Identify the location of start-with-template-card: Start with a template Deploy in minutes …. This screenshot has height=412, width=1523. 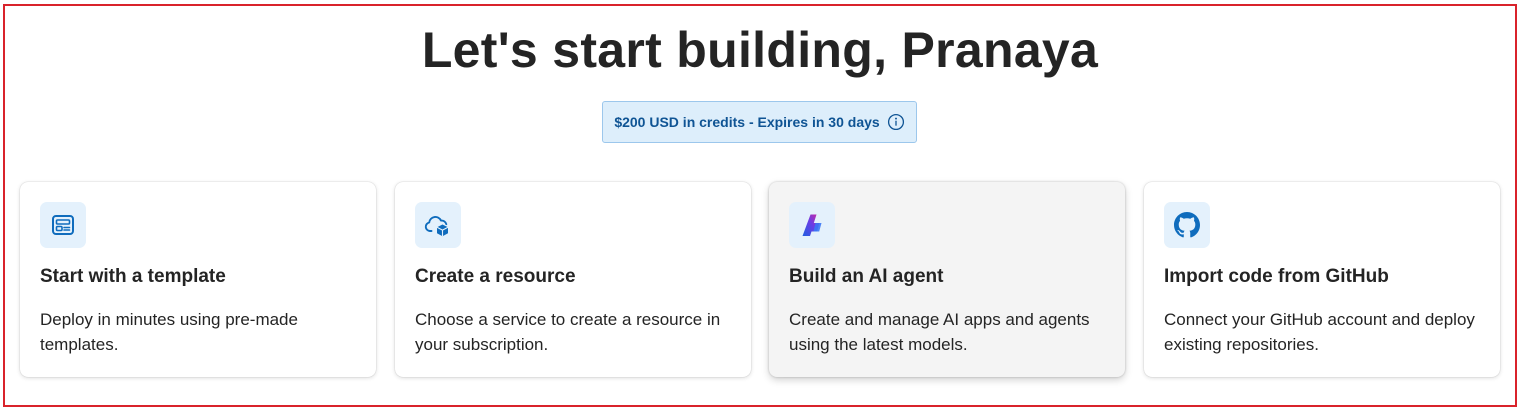
(198, 279).